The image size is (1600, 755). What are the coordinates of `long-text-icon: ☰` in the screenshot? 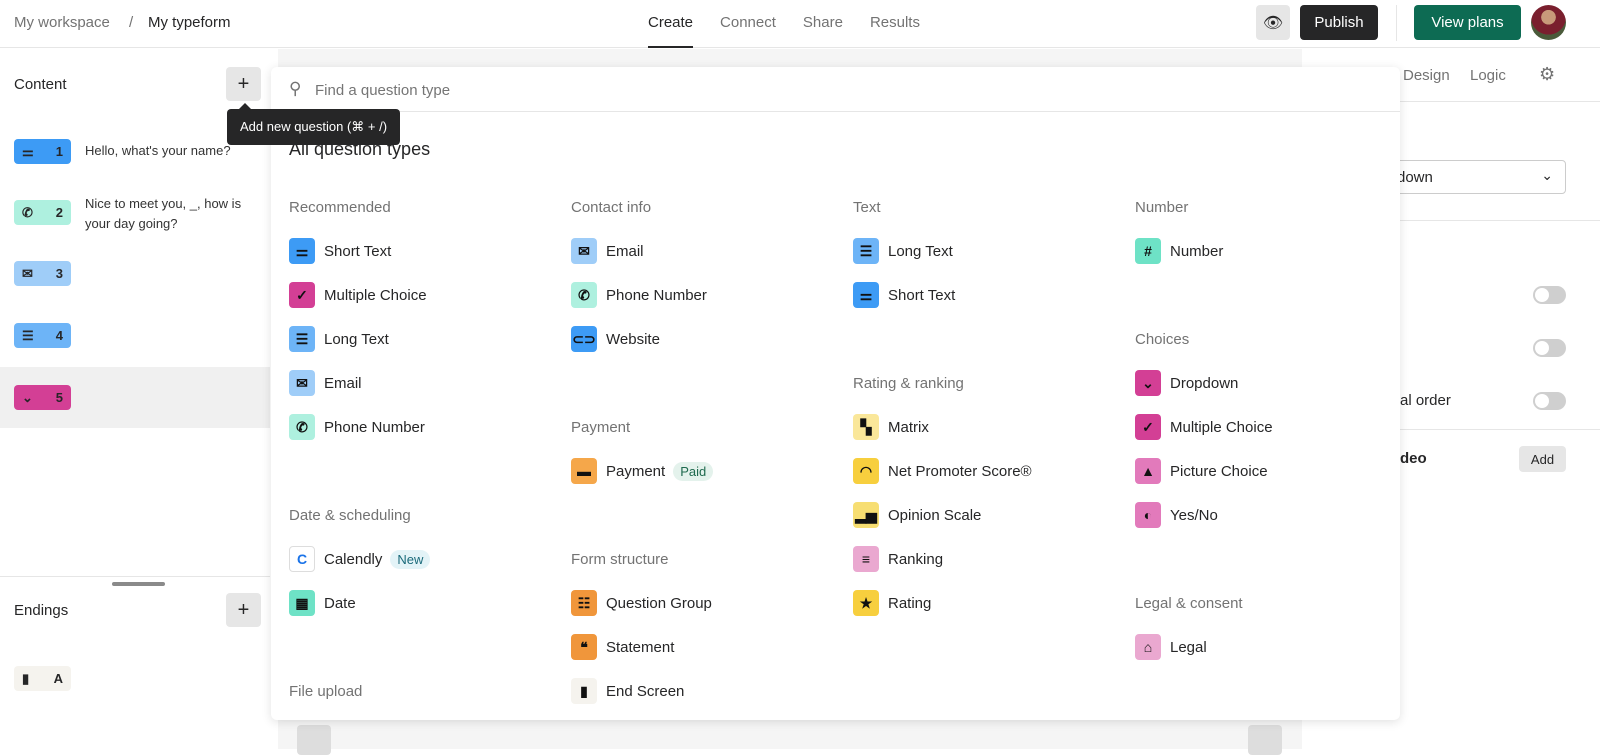 It's located at (28, 335).